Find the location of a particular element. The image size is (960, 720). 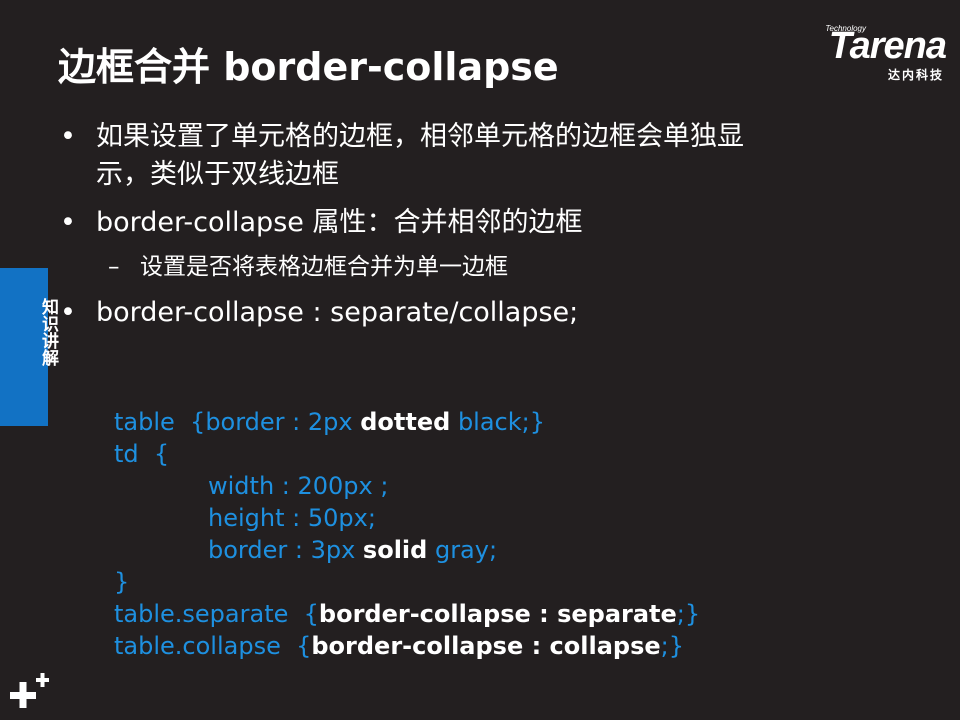

slide-title: 边框合并 border-collapse is located at coordinates (308, 67).